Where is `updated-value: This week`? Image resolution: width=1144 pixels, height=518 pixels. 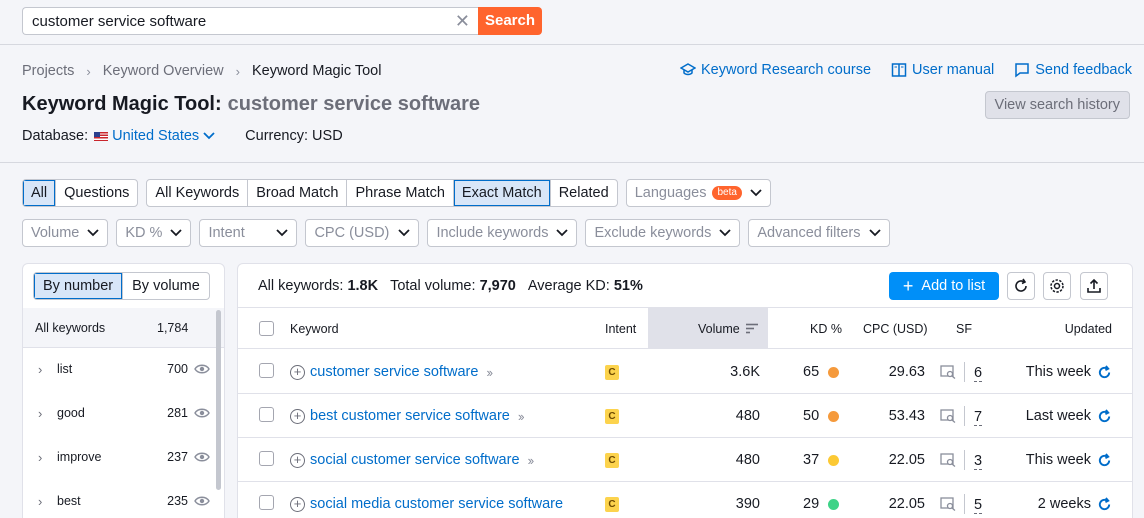
updated-value: This week is located at coordinates (1058, 460).